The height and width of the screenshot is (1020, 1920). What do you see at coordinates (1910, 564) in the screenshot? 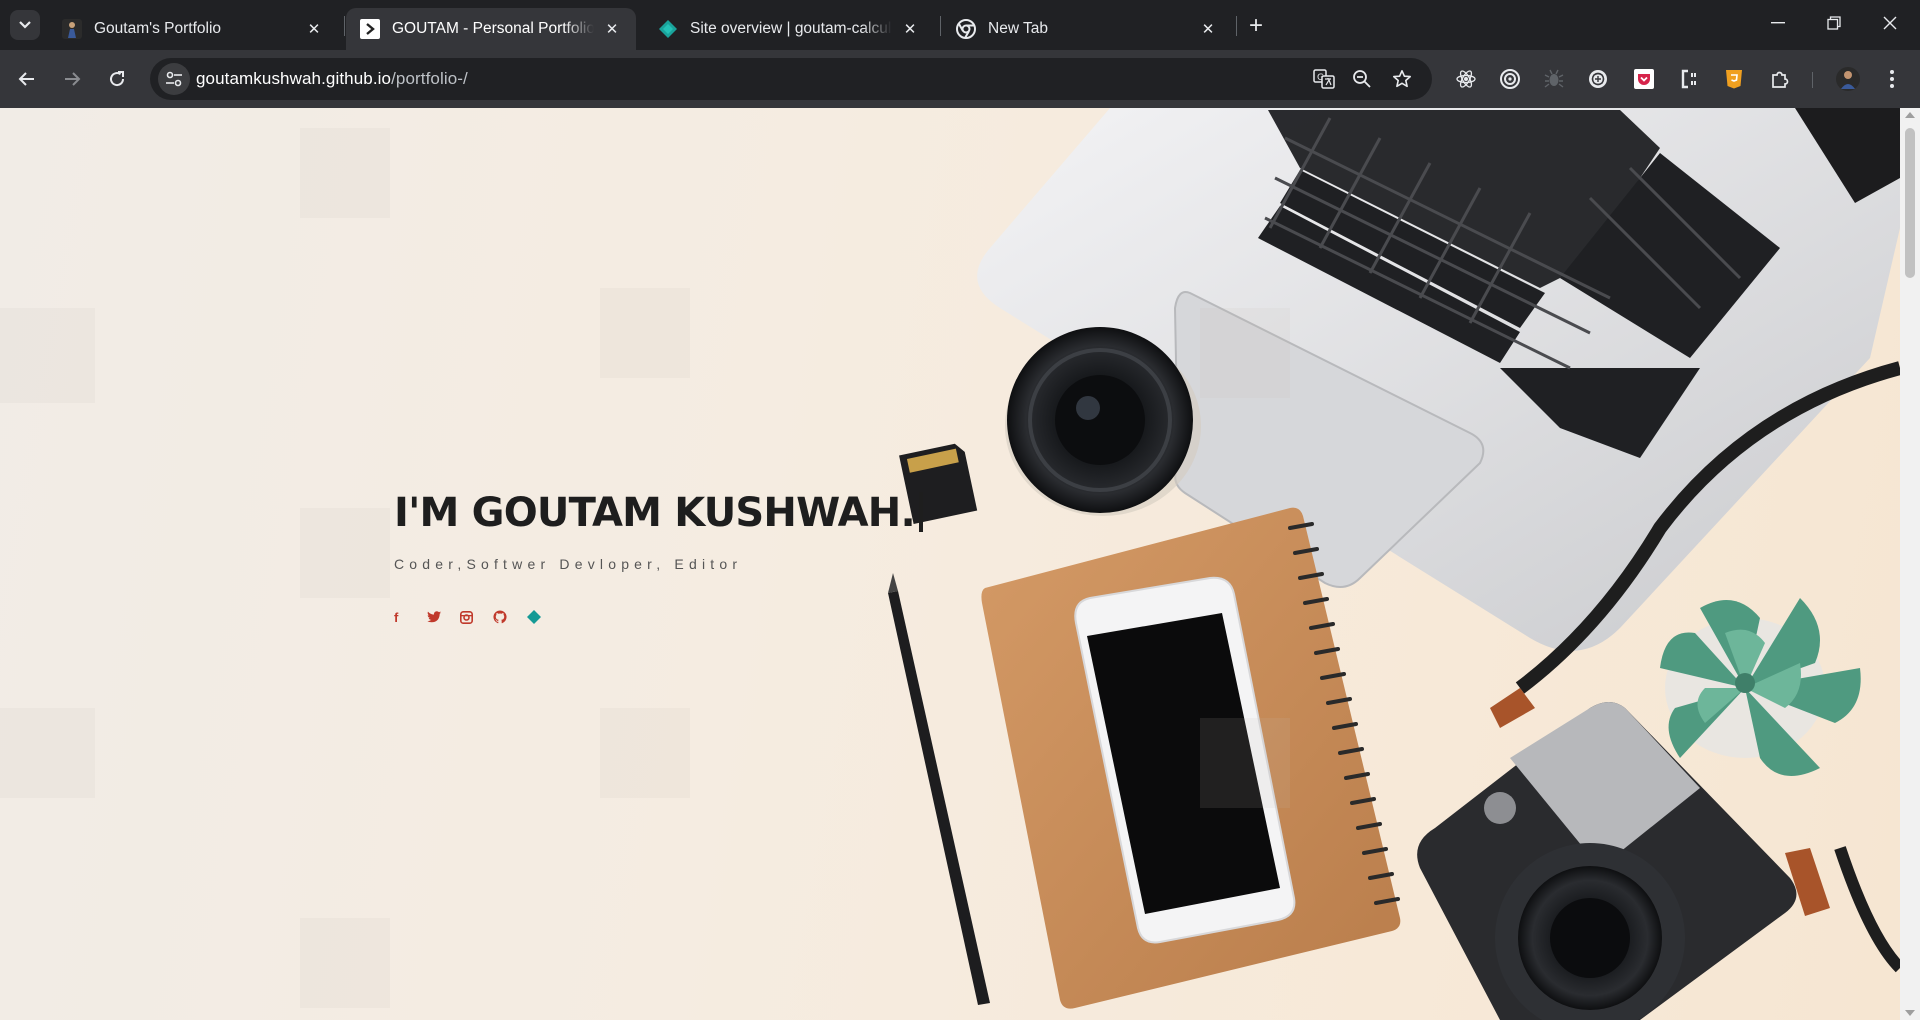
I see `page-scrollbar` at bounding box center [1910, 564].